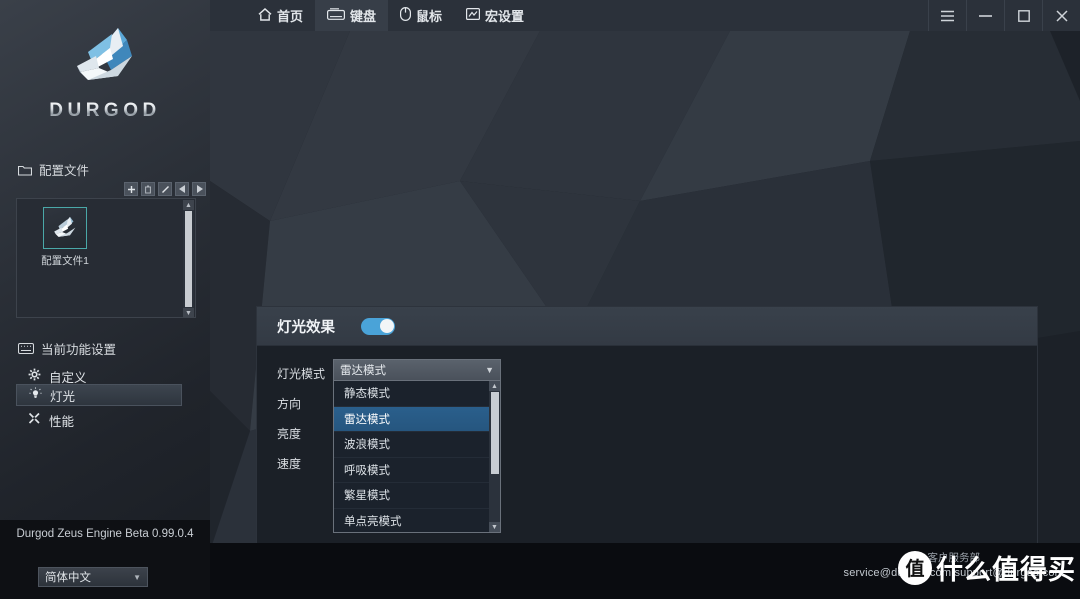 Image resolution: width=1080 pixels, height=599 pixels. What do you see at coordinates (386, 326) in the screenshot?
I see `toggle-knob` at bounding box center [386, 326].